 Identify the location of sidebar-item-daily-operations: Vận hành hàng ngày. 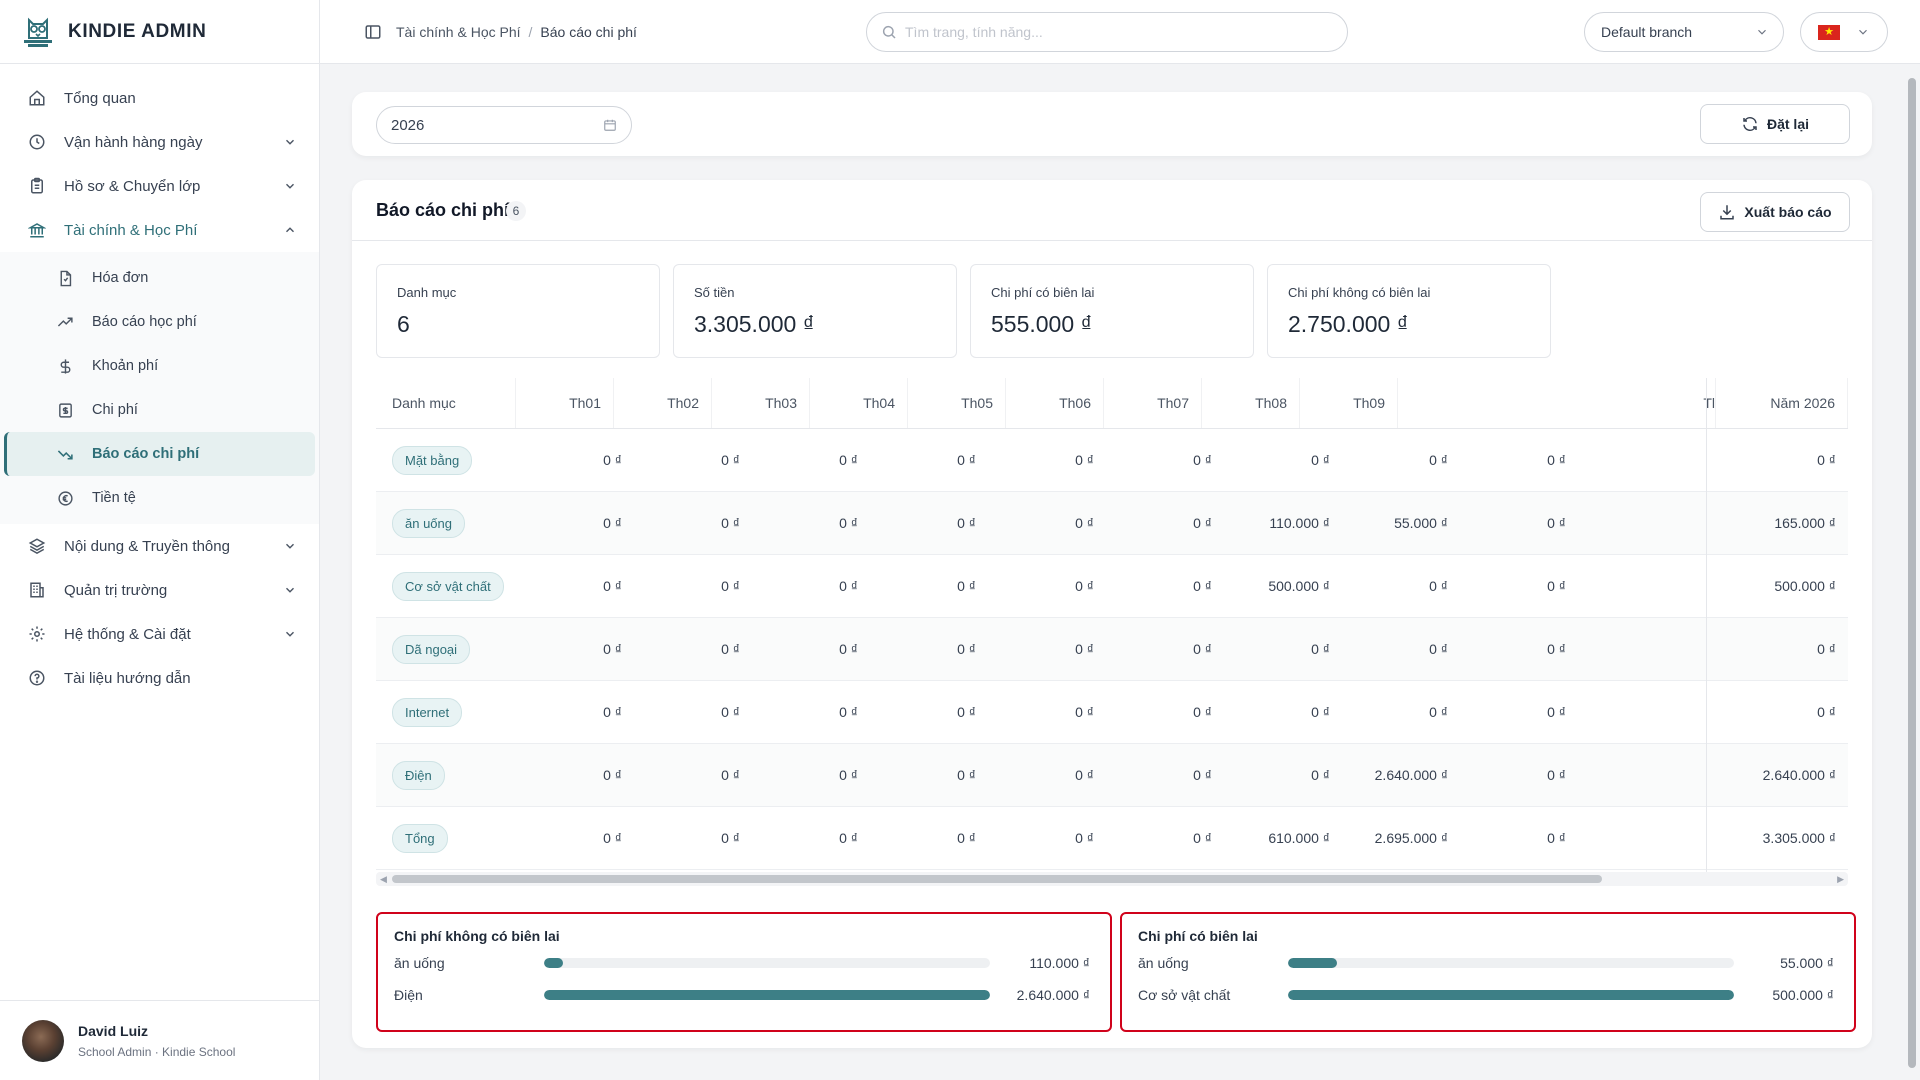
(159, 142).